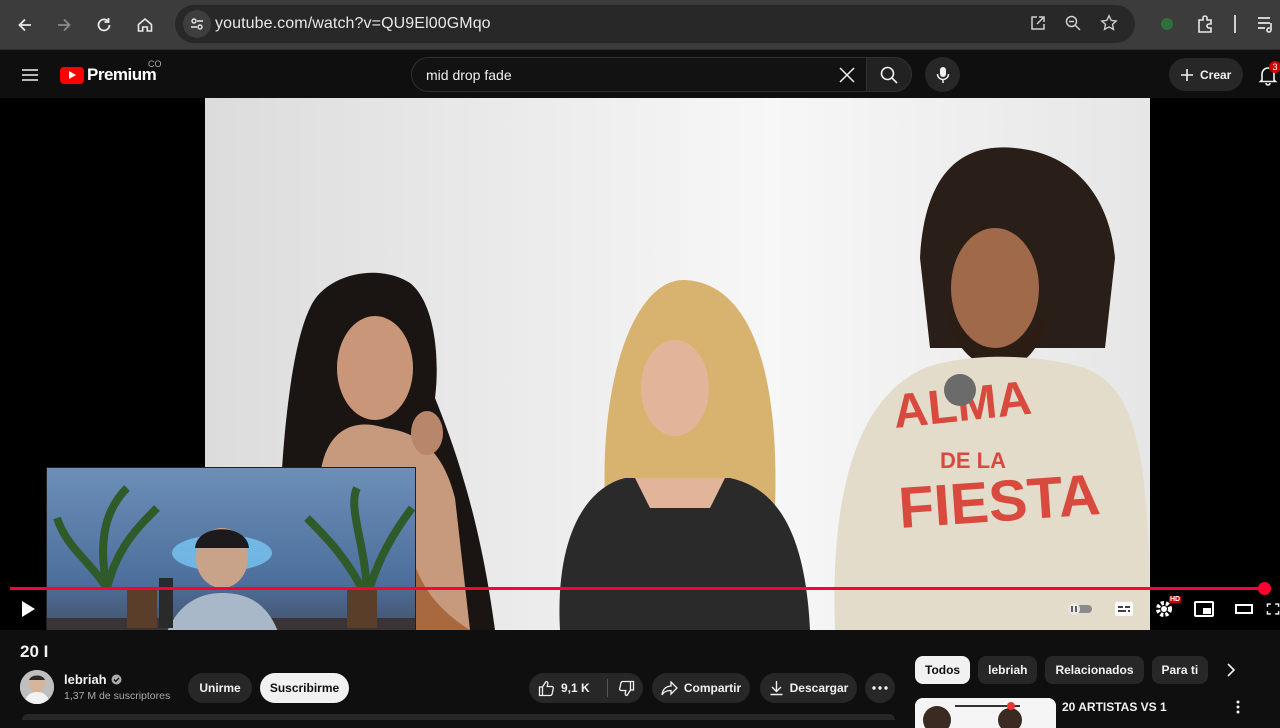 The image size is (1280, 728). I want to click on search-box: mid drop fade, so click(639, 74).